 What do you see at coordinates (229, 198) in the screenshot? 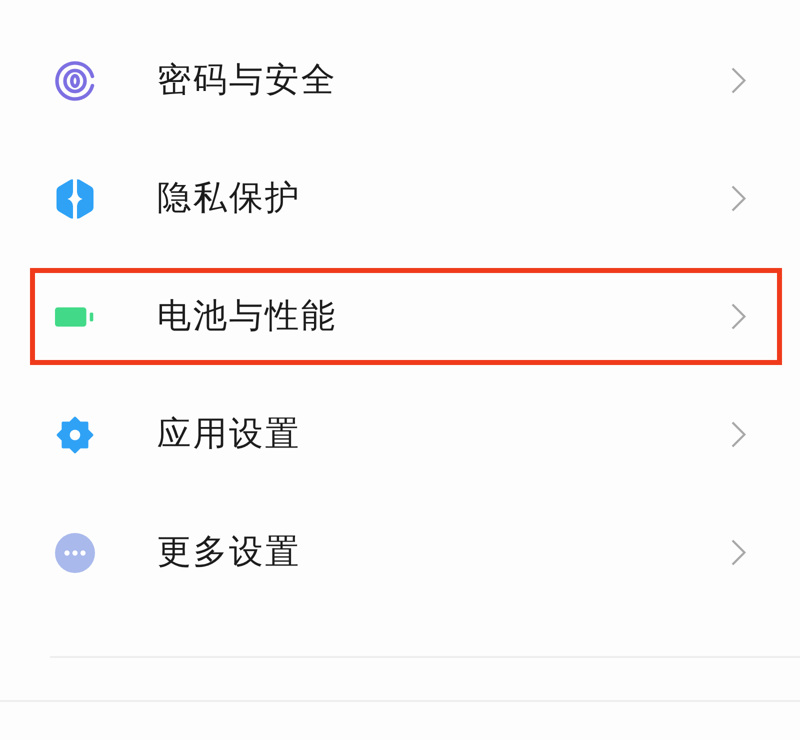
I see `setting-label: 隐私保护` at bounding box center [229, 198].